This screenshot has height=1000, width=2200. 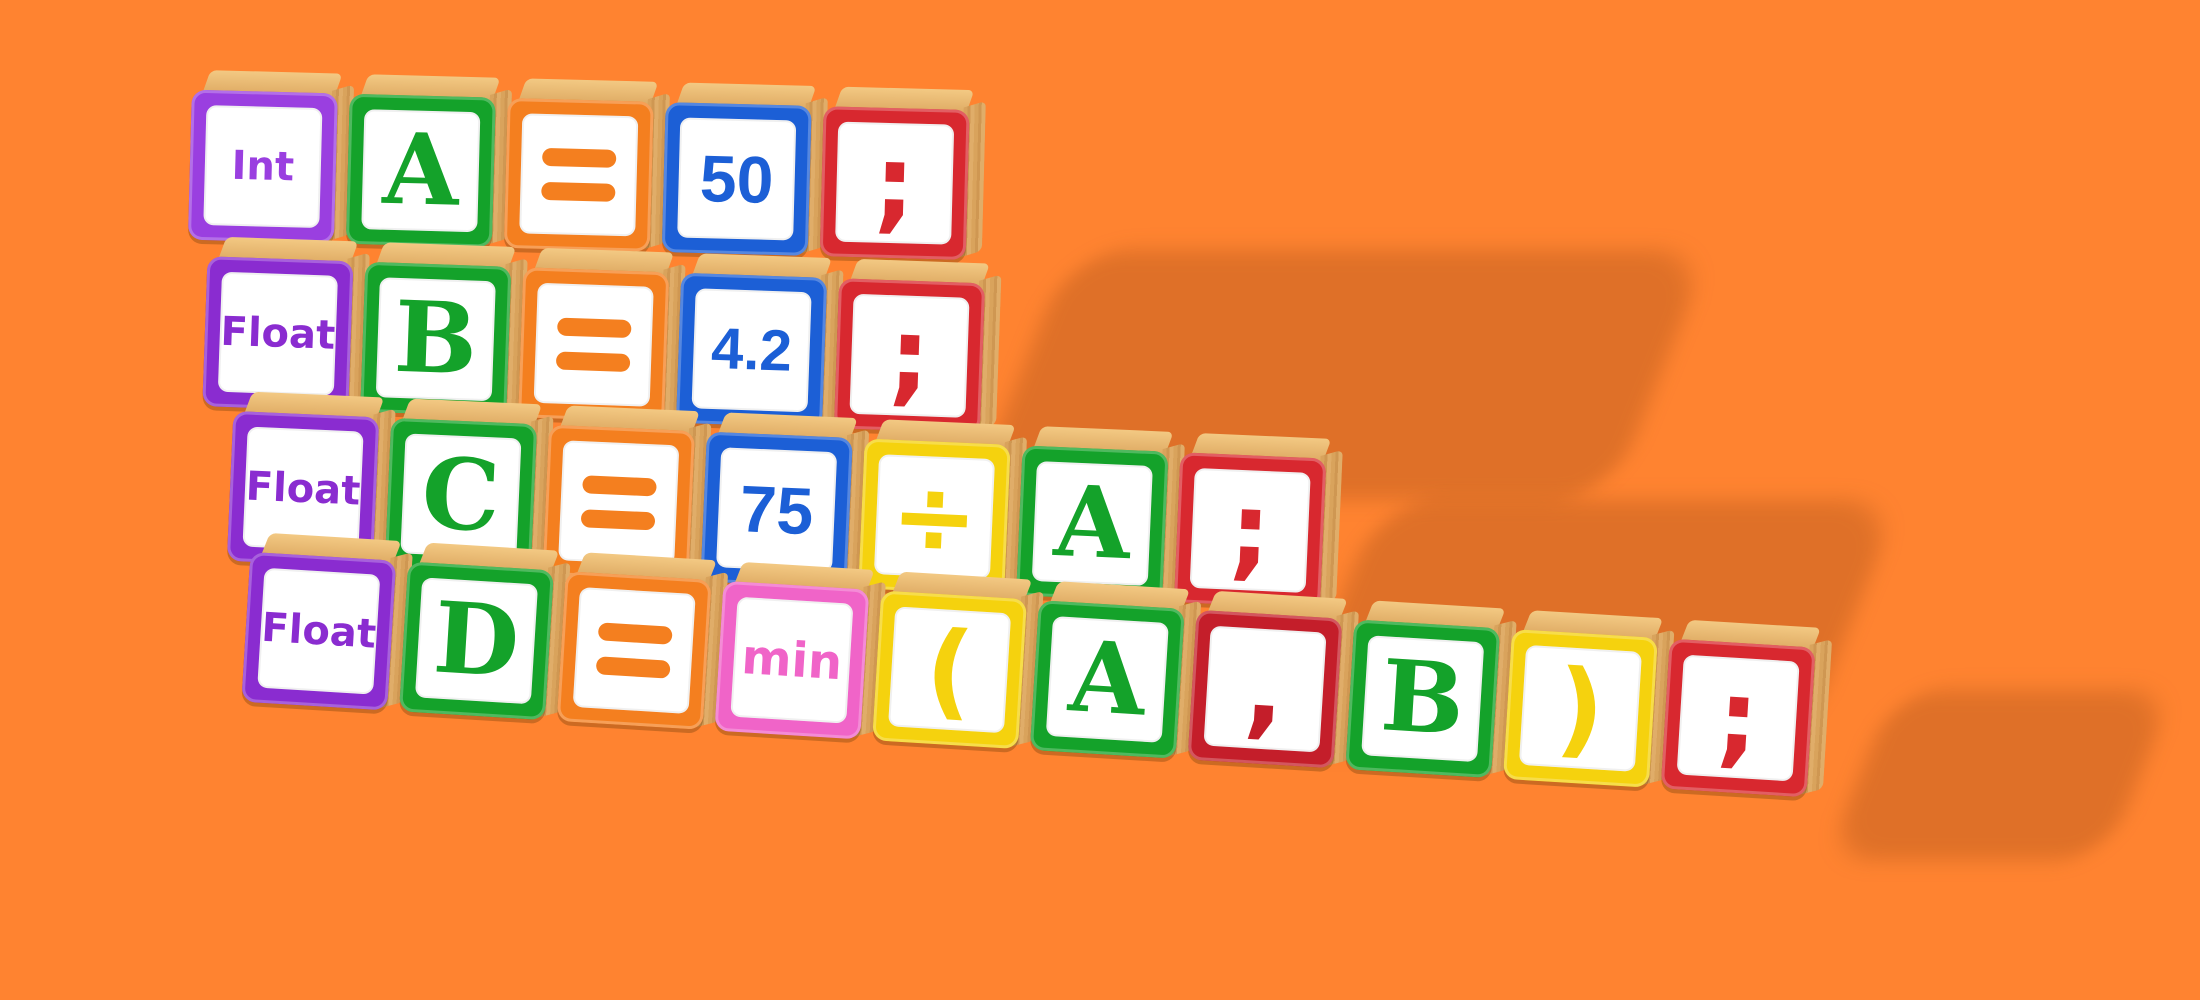 I want to click on block-d: D, so click(x=485, y=632).